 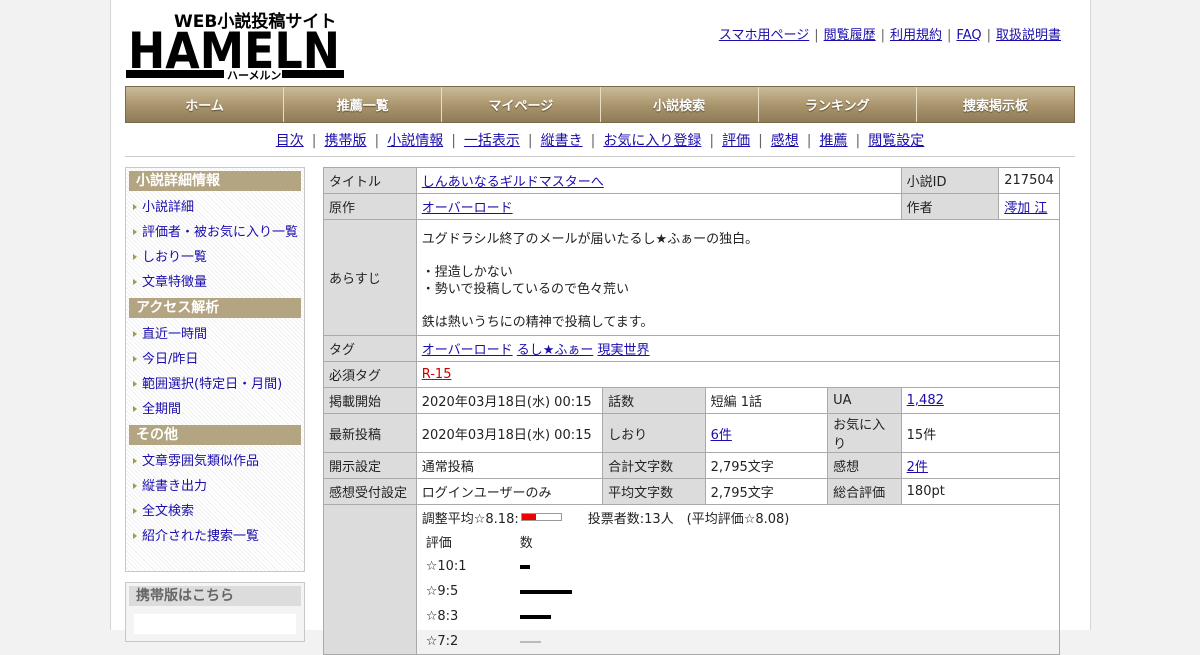 I want to click on avg-chars: 2,795文字, so click(x=766, y=491).